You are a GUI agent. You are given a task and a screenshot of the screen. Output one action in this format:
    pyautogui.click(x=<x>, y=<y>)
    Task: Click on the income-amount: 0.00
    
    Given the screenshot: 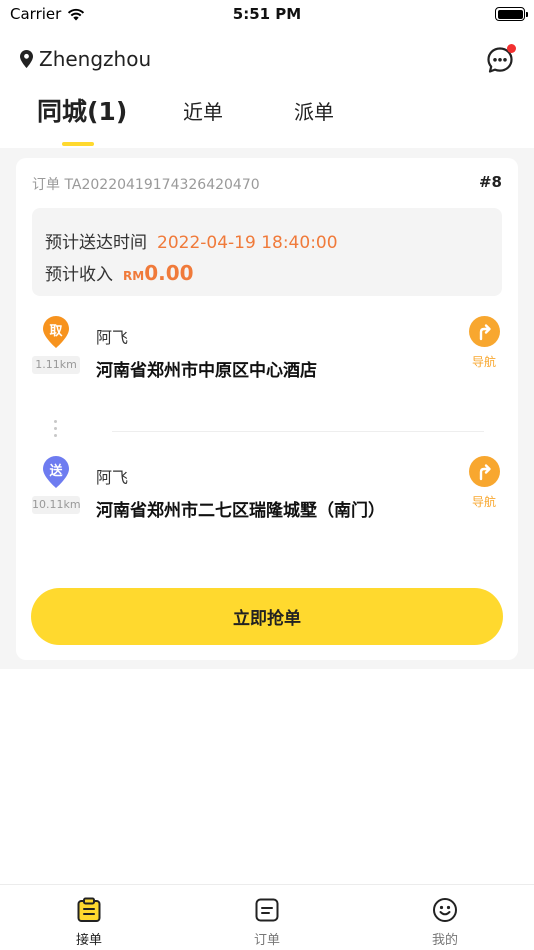 What is the action you would take?
    pyautogui.click(x=169, y=273)
    